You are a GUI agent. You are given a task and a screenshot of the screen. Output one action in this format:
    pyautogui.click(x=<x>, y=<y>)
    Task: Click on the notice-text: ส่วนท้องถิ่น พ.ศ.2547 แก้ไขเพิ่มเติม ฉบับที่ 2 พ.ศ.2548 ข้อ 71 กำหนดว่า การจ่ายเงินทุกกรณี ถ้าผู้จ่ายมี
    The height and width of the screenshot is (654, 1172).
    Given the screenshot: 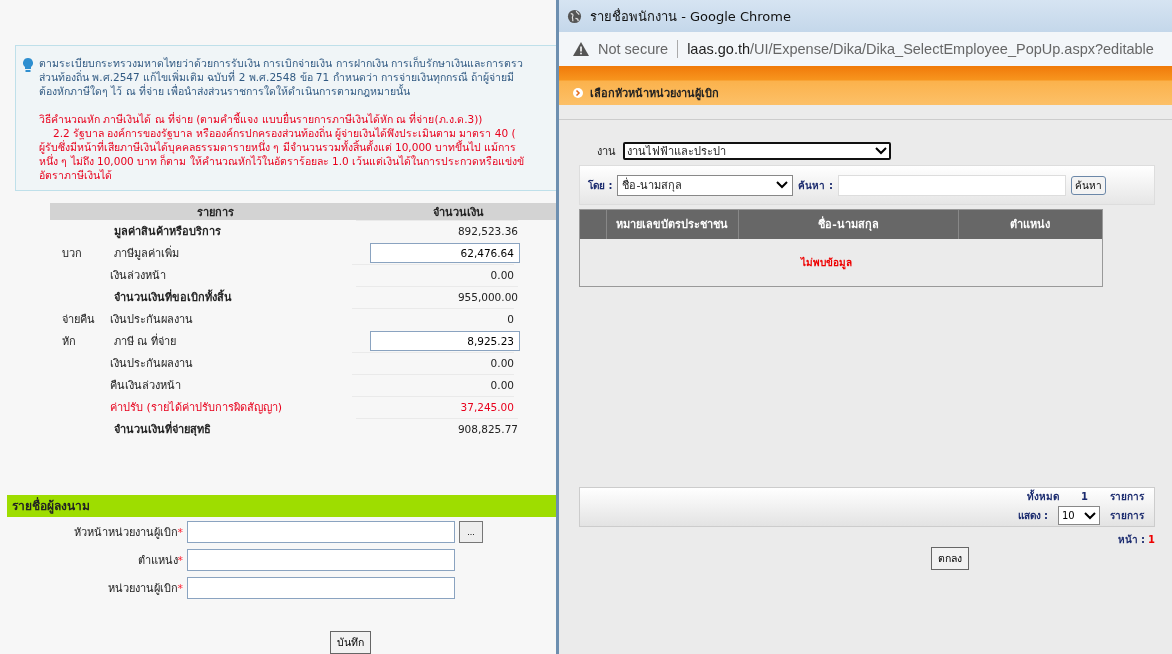 What is the action you would take?
    pyautogui.click(x=277, y=77)
    